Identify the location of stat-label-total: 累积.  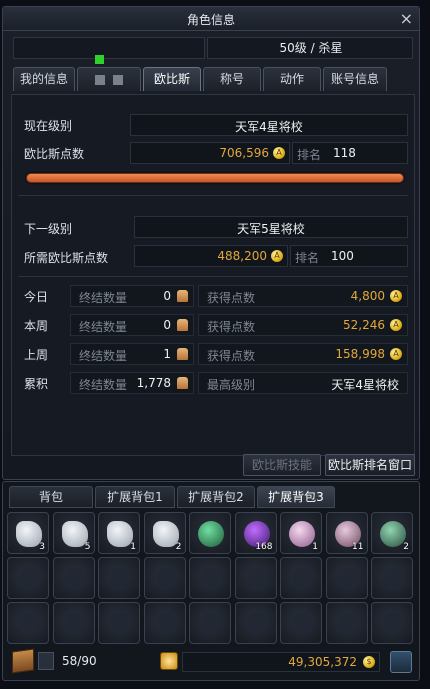
(36, 384).